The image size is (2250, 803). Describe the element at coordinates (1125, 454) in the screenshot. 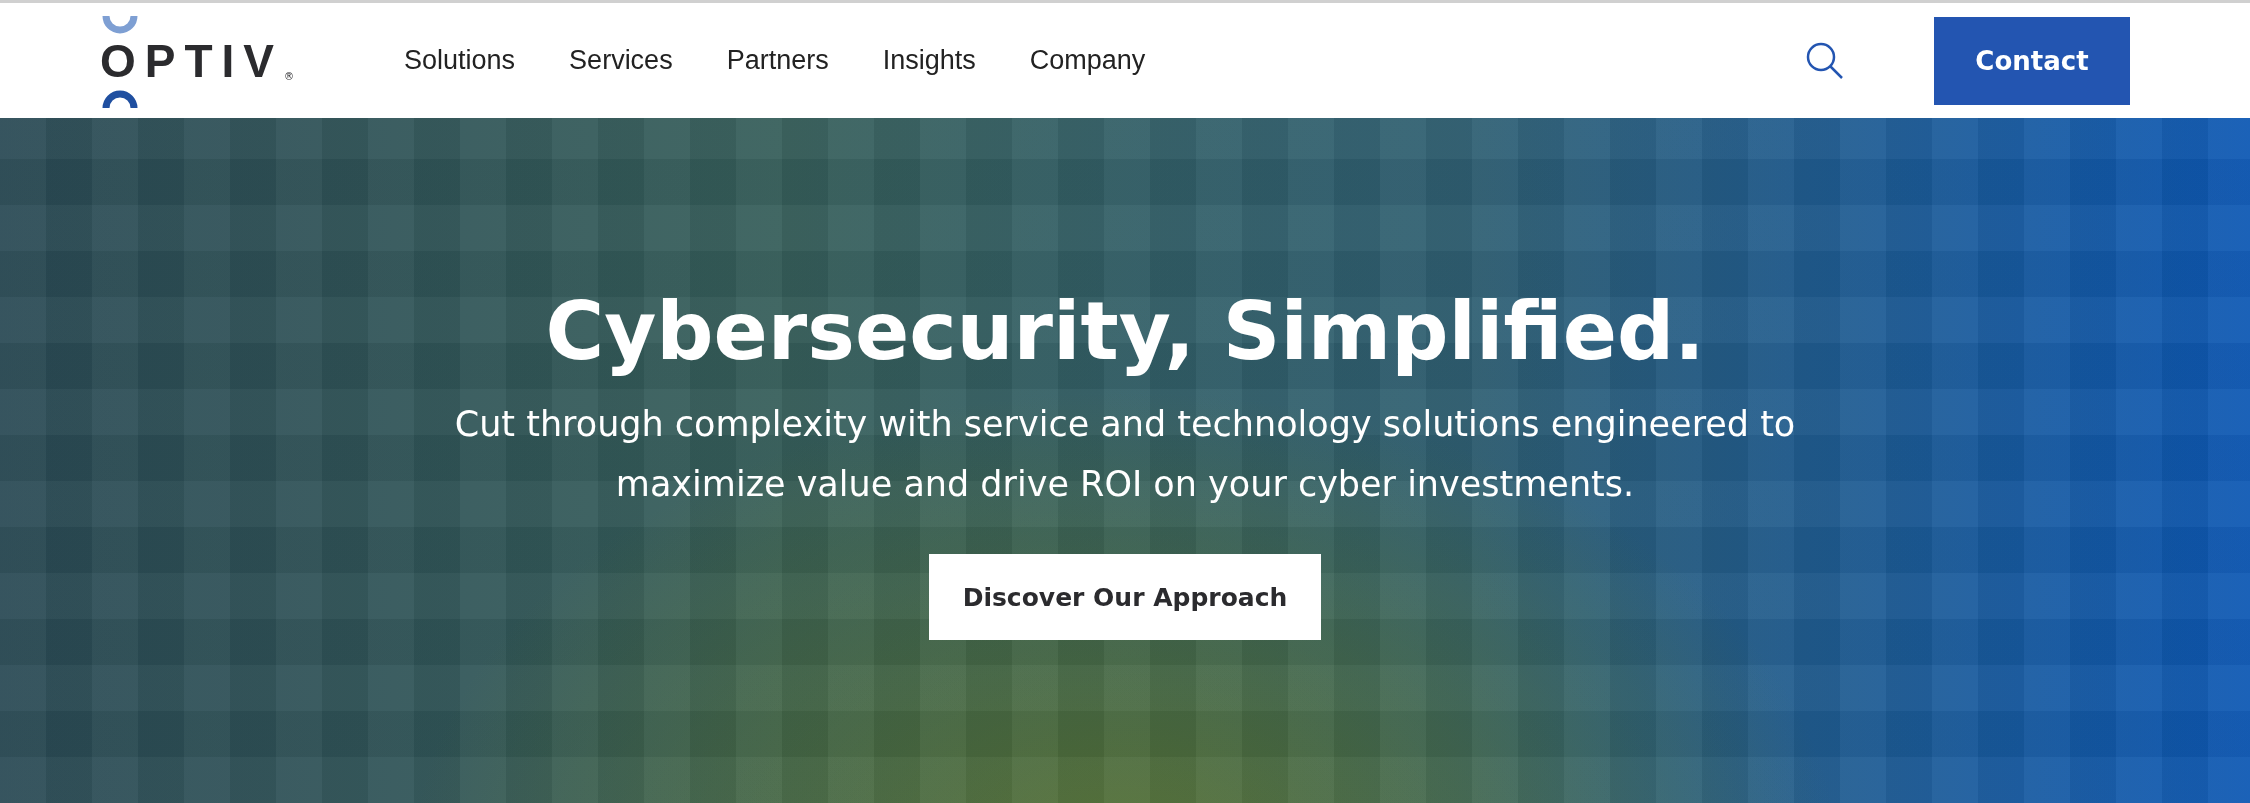

I see `hero-subtitle: Cut through complexity with service and technology solutions engineered to maximize value and drive ROI on your cyber investments.` at that location.